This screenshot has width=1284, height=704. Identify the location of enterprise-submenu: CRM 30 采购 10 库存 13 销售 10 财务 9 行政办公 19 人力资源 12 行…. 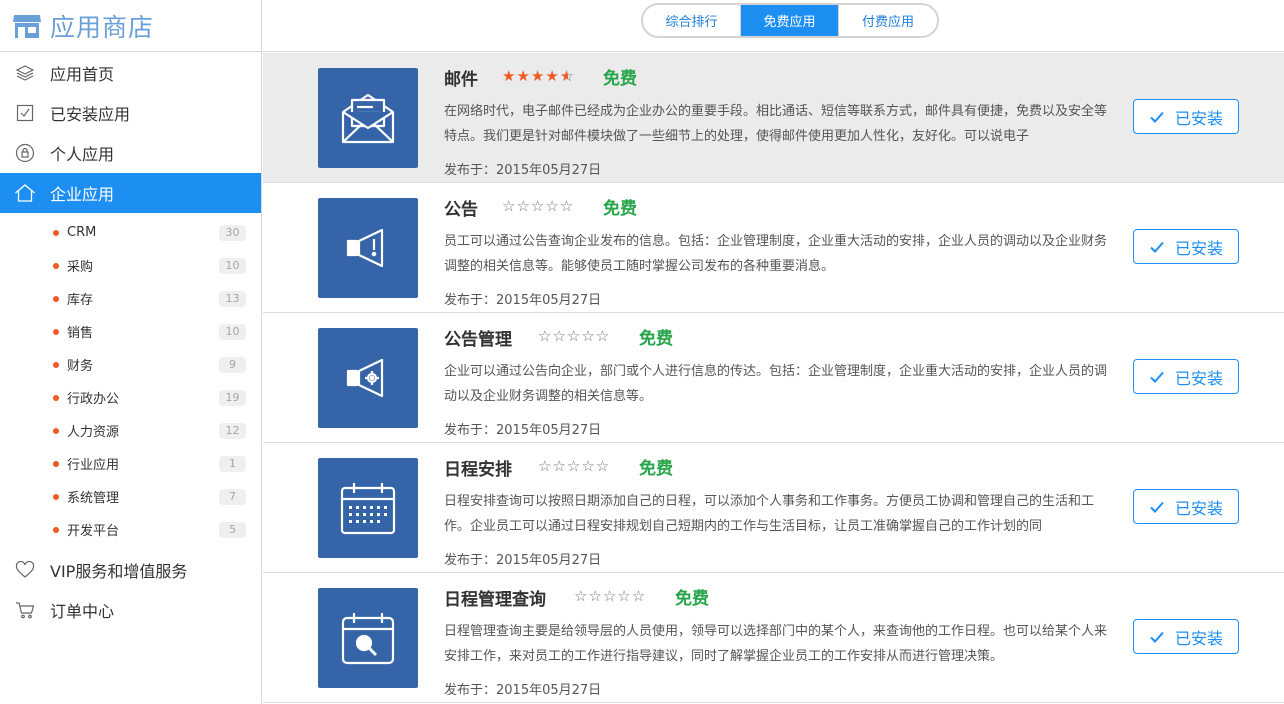
(130, 381).